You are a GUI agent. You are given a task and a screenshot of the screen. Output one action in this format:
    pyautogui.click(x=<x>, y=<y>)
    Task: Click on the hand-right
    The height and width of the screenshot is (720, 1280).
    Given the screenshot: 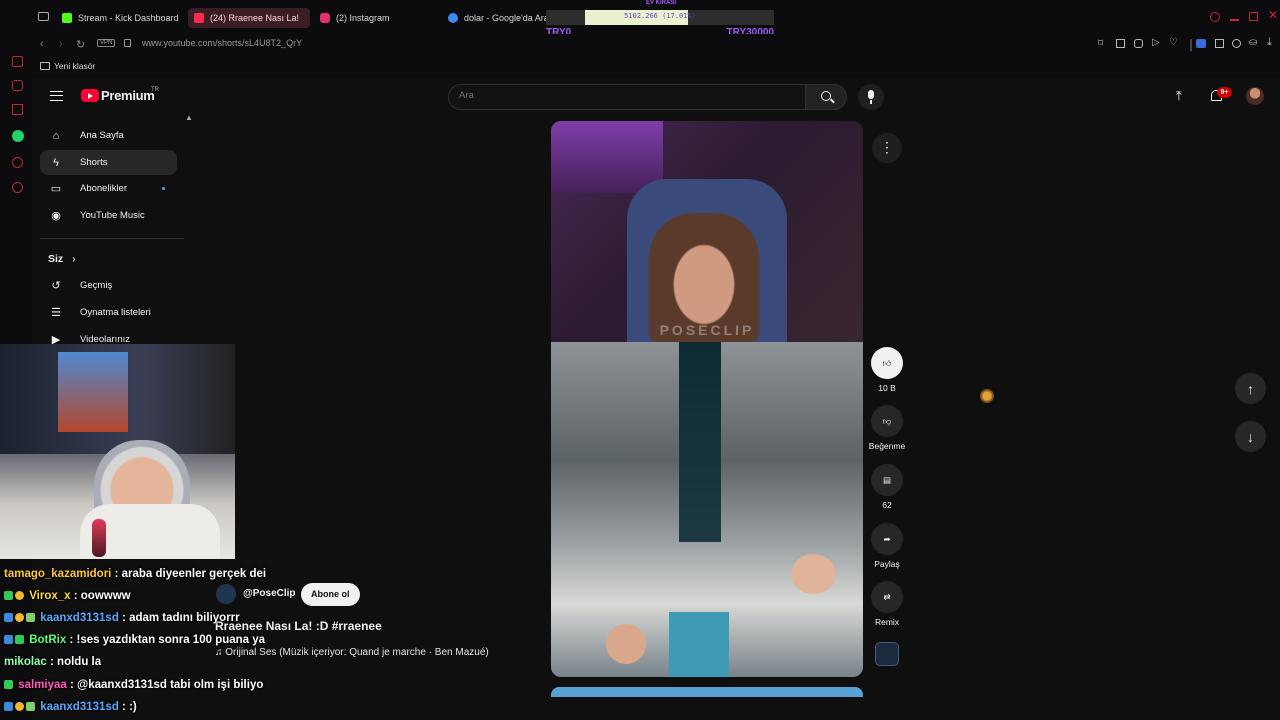 What is the action you would take?
    pyautogui.click(x=813, y=574)
    